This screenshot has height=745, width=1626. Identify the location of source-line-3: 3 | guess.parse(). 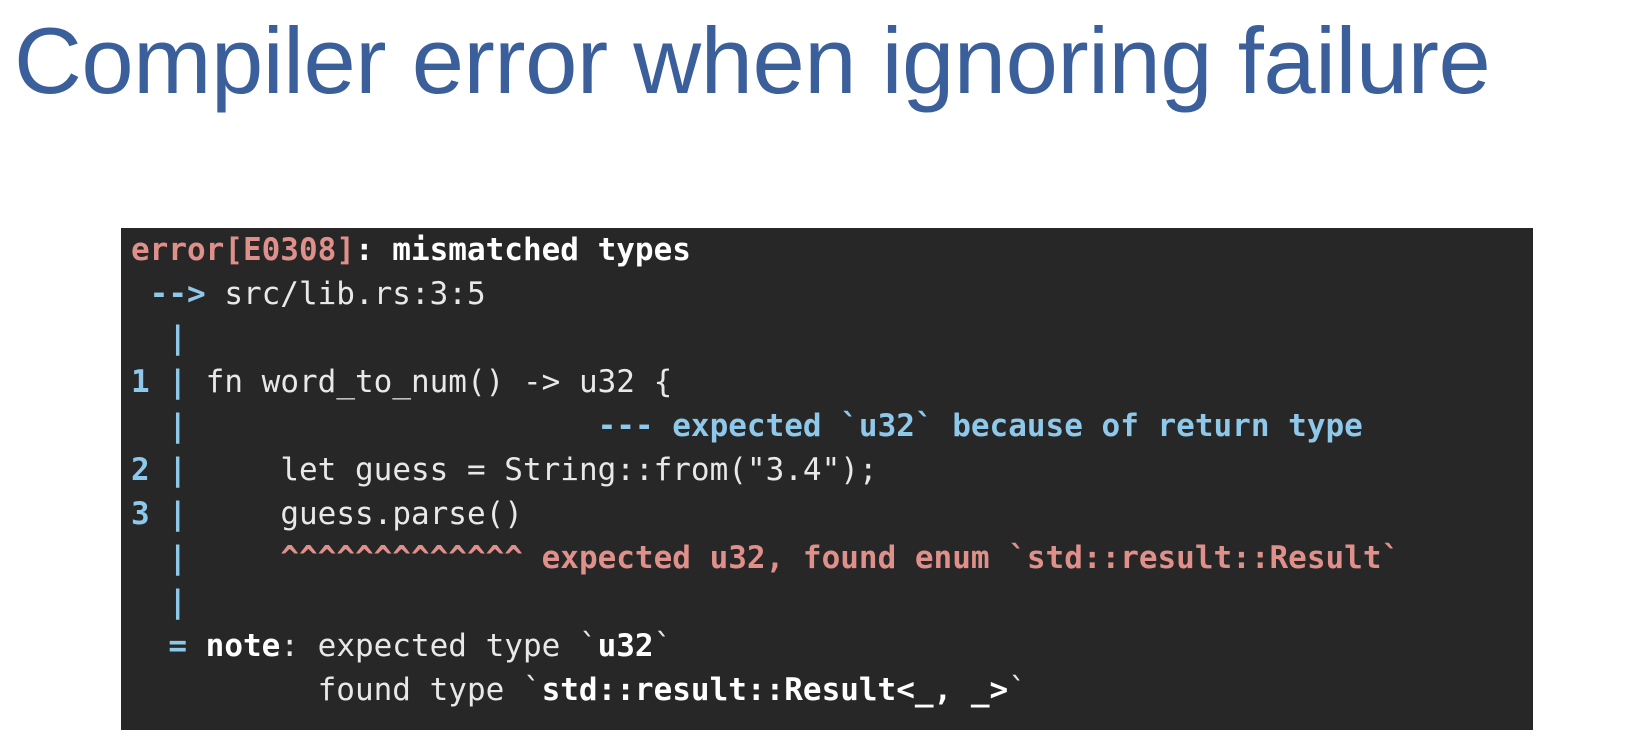
(832, 514).